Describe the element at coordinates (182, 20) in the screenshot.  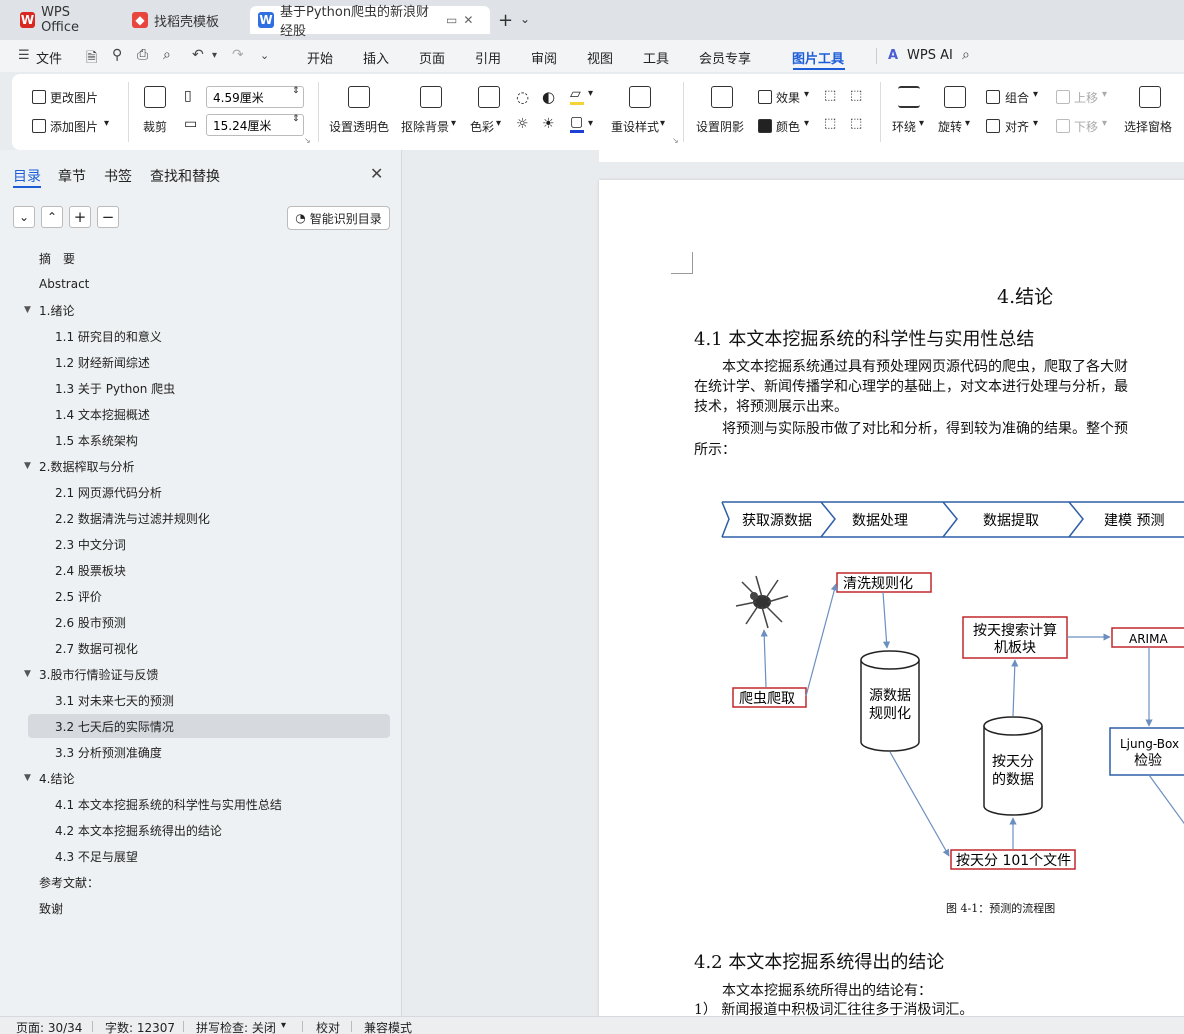
I see `tab-docer-templates: ◆ 找稻壳模板` at that location.